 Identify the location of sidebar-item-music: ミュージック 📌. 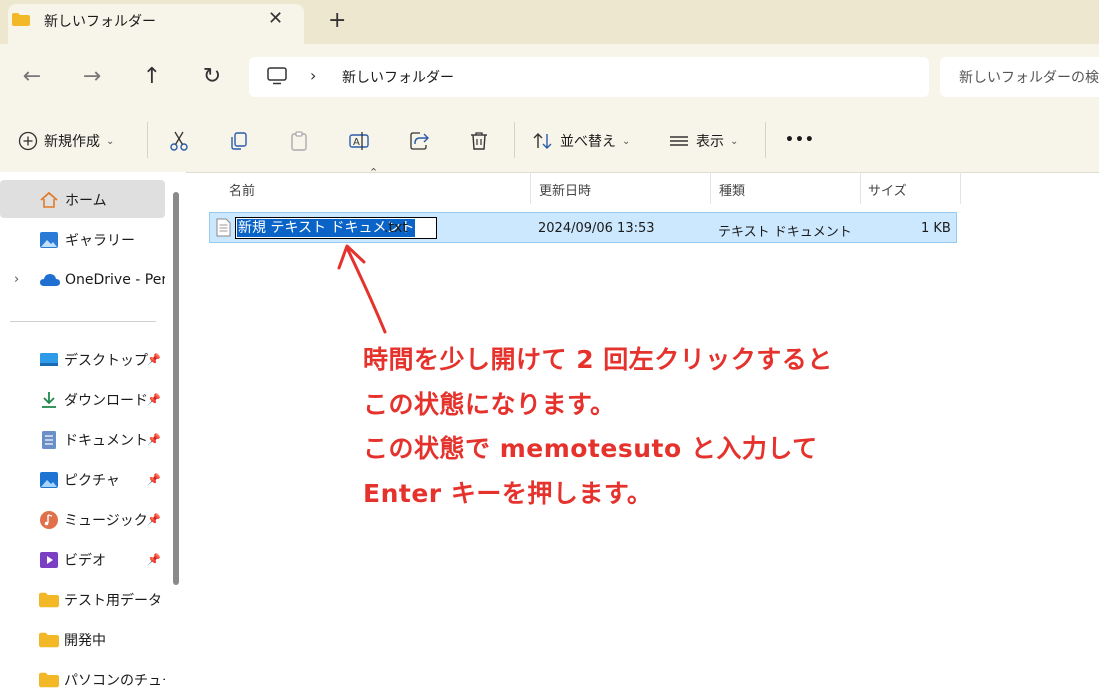
(101, 520).